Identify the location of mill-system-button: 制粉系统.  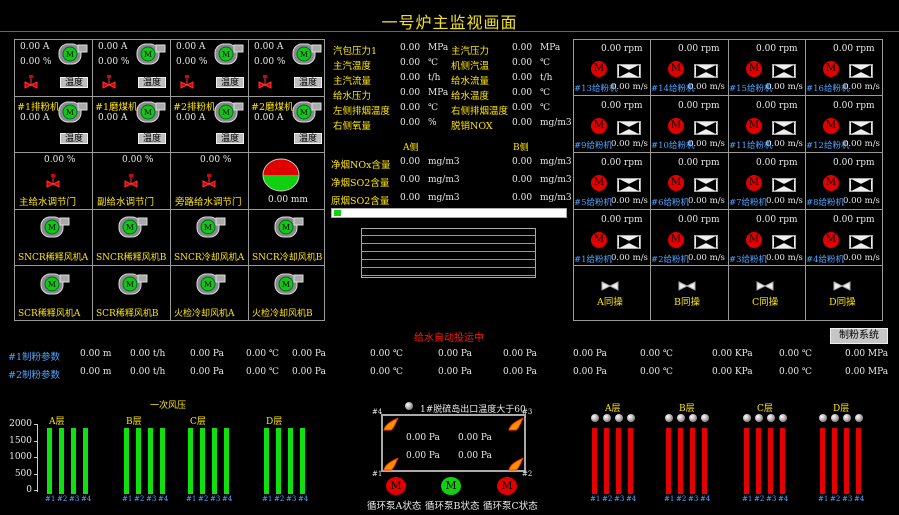
(859, 336).